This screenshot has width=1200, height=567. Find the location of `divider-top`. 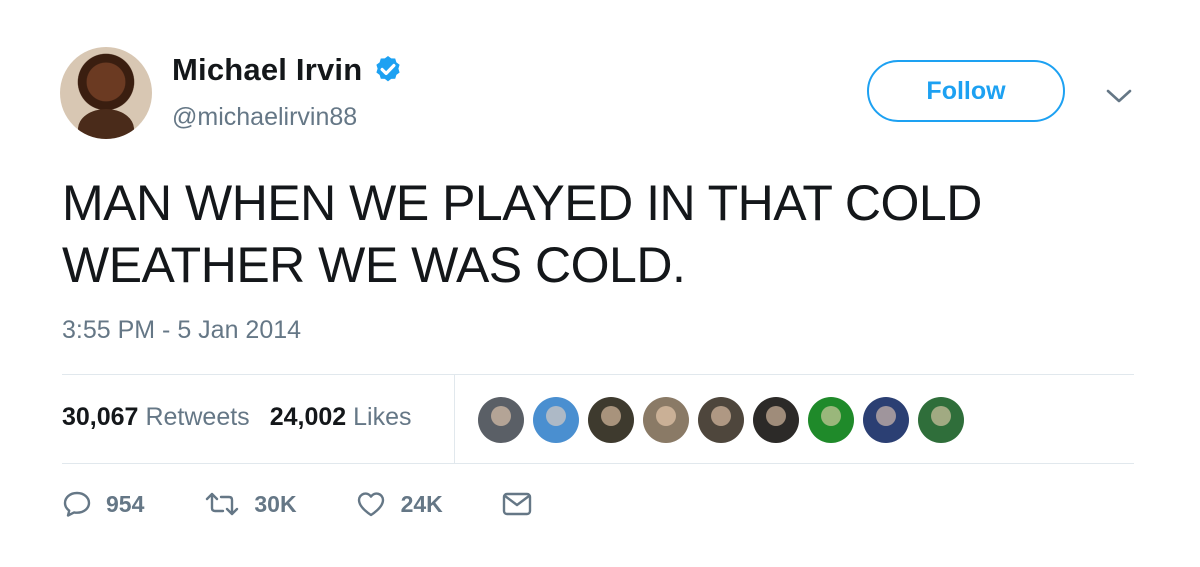

divider-top is located at coordinates (598, 374).